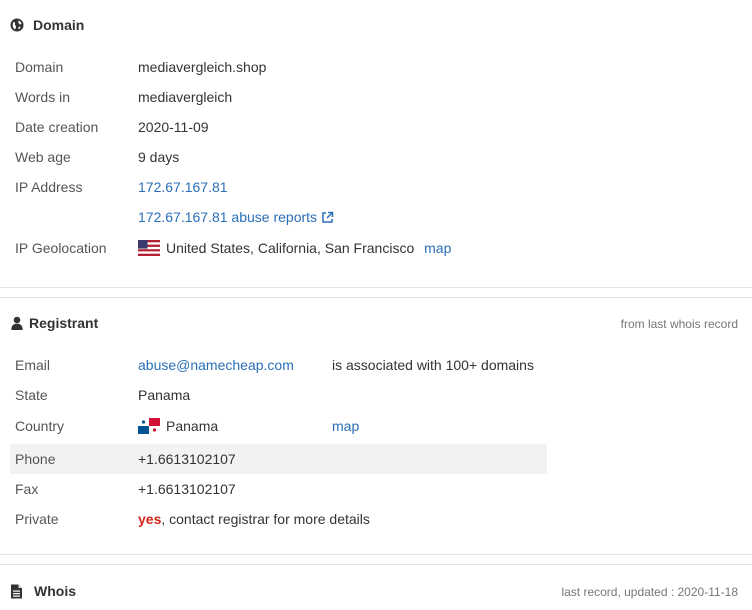 The height and width of the screenshot is (610, 752). I want to click on abuse-reports-link: 172.67.167.81 abuse reports, so click(236, 218).